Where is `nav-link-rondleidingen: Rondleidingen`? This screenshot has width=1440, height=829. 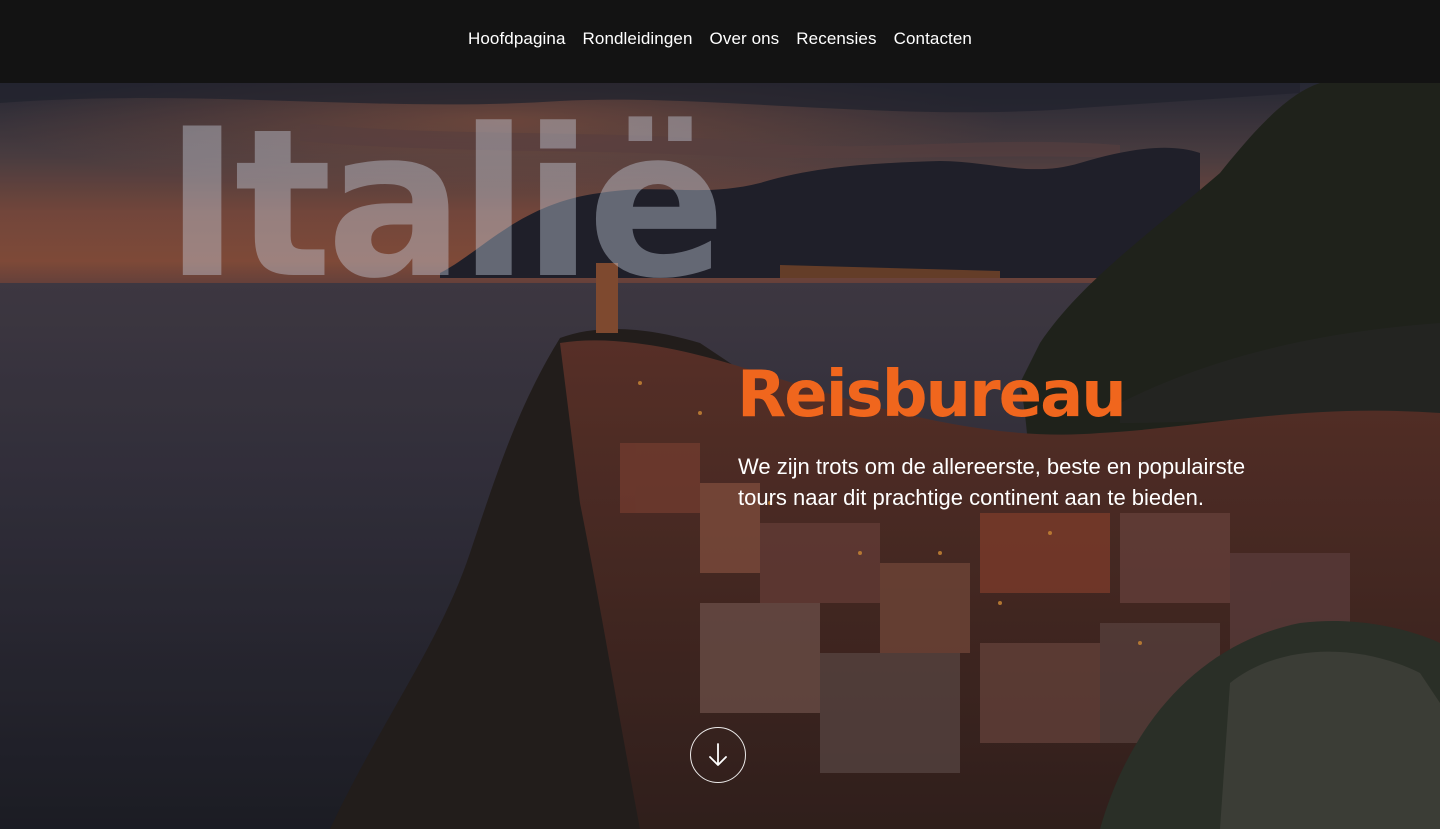
nav-link-rondleidingen: Rondleidingen is located at coordinates (638, 38).